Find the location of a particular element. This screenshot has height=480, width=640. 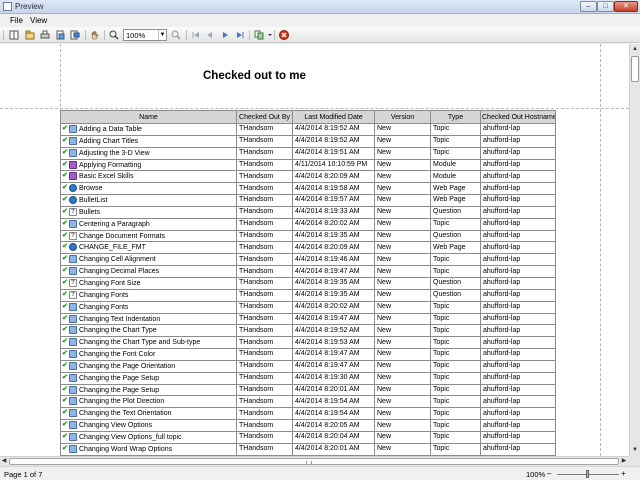

document-name: Adding a Data Table is located at coordinates (110, 129).